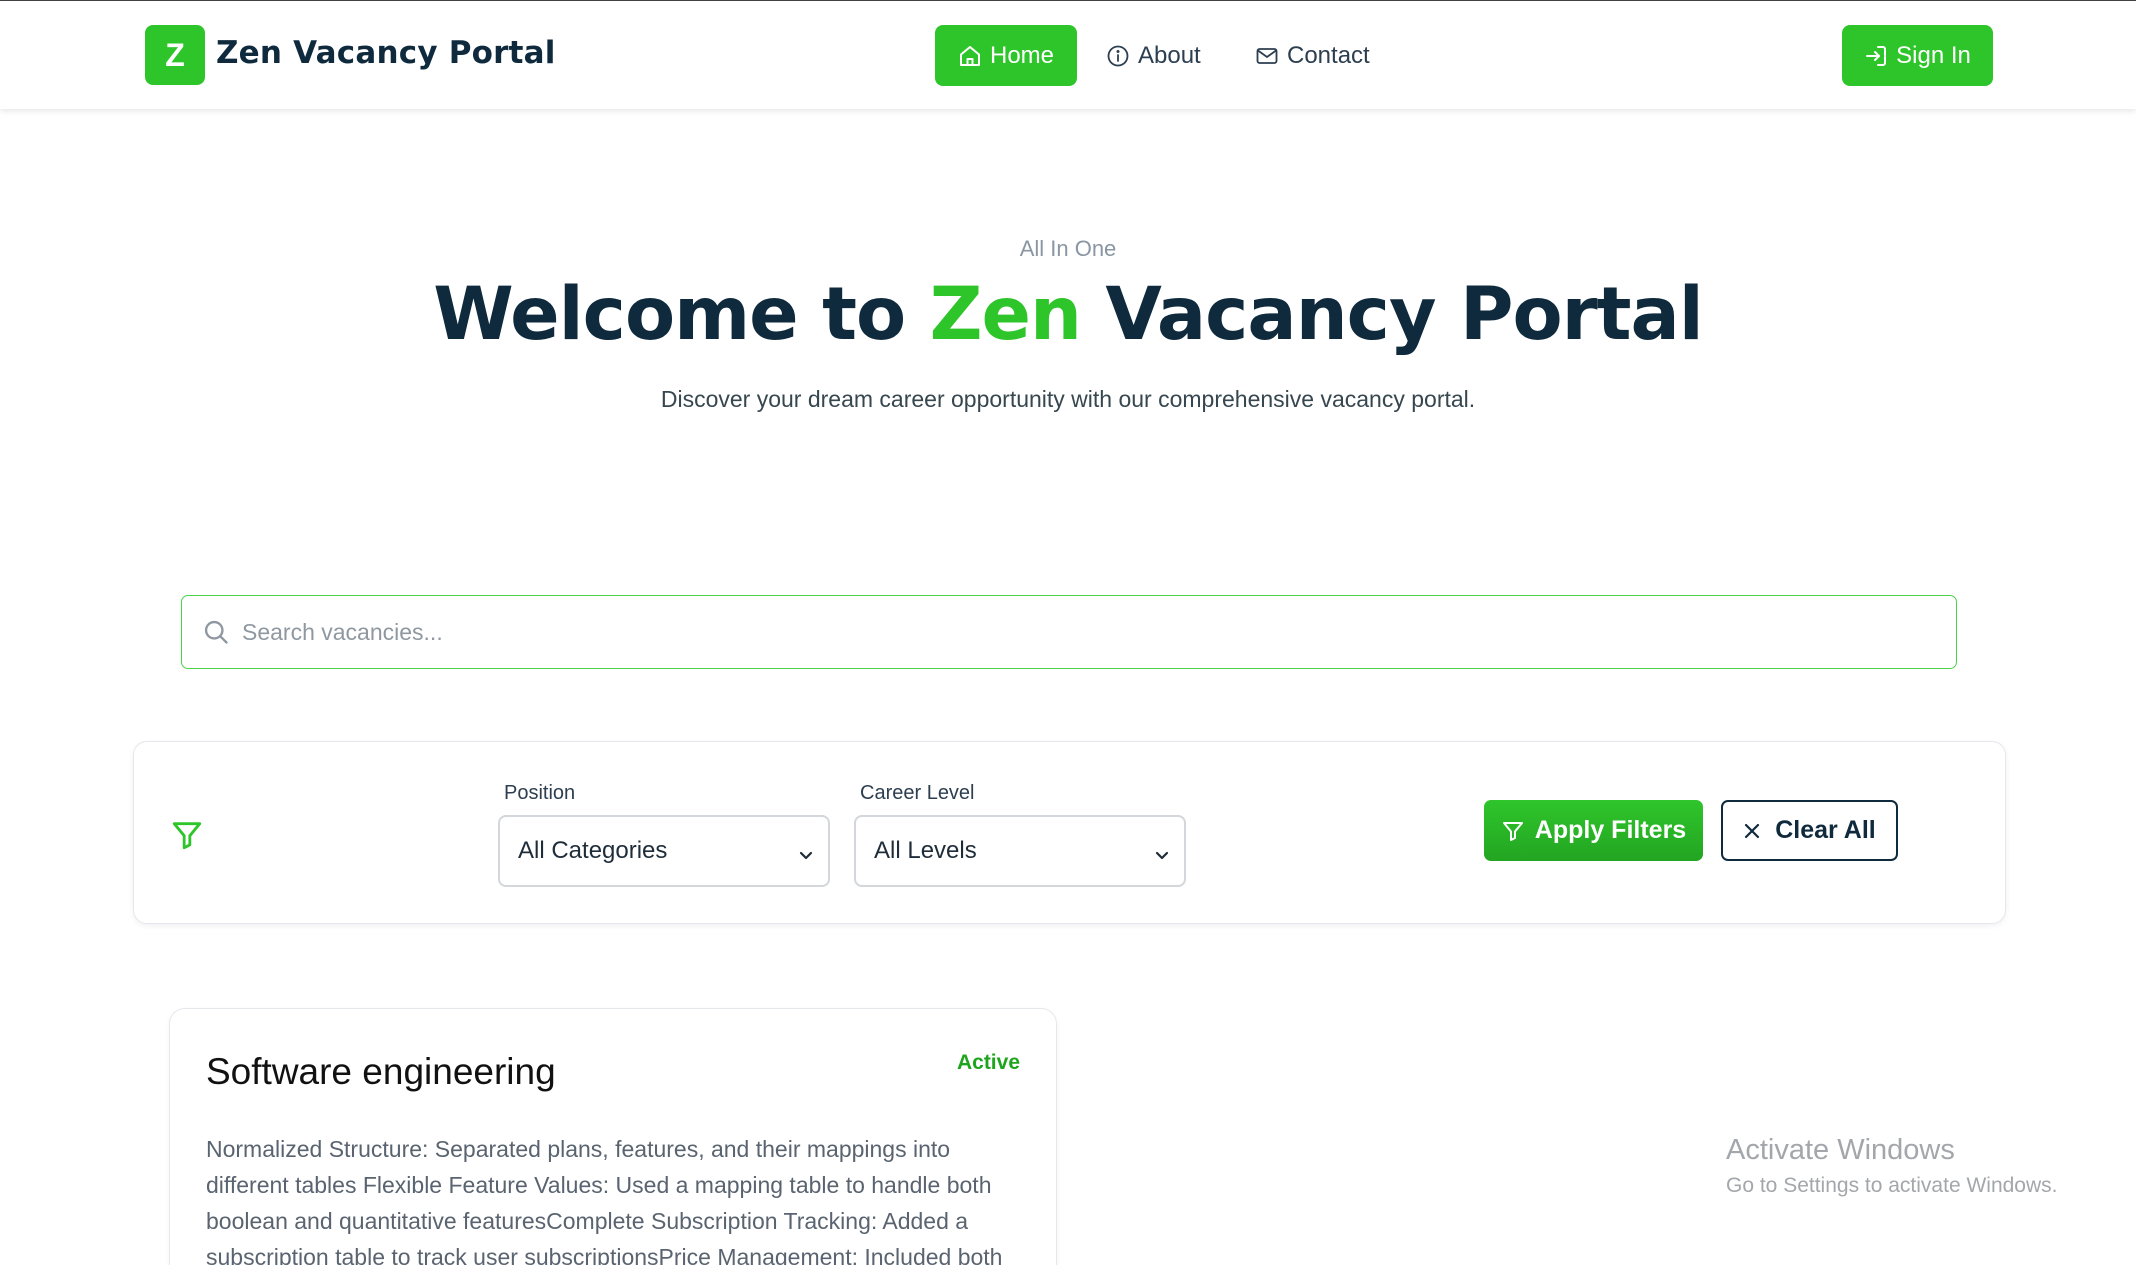 The width and height of the screenshot is (2136, 1265). I want to click on nav-home-label: Home, so click(1022, 55).